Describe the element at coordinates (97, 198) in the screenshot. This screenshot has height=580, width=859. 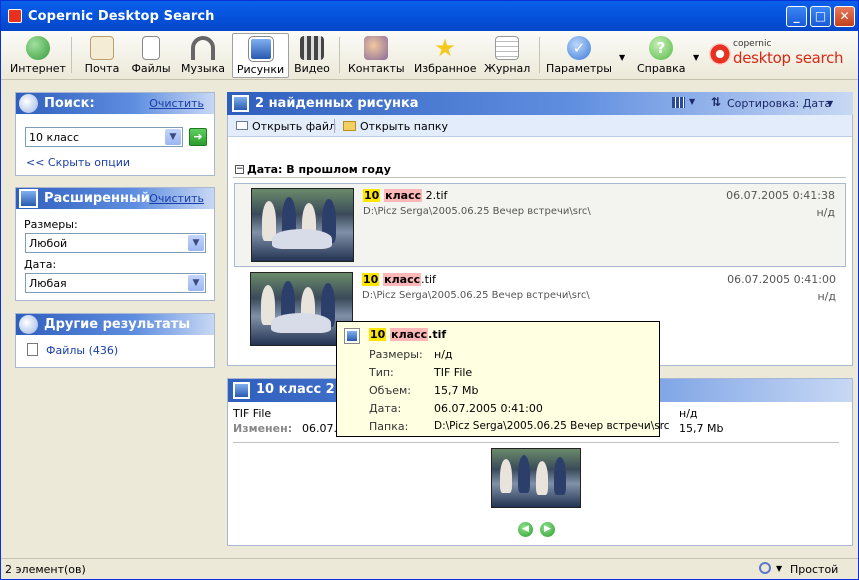
I see `advanced-panel-title: Расширенный` at that location.